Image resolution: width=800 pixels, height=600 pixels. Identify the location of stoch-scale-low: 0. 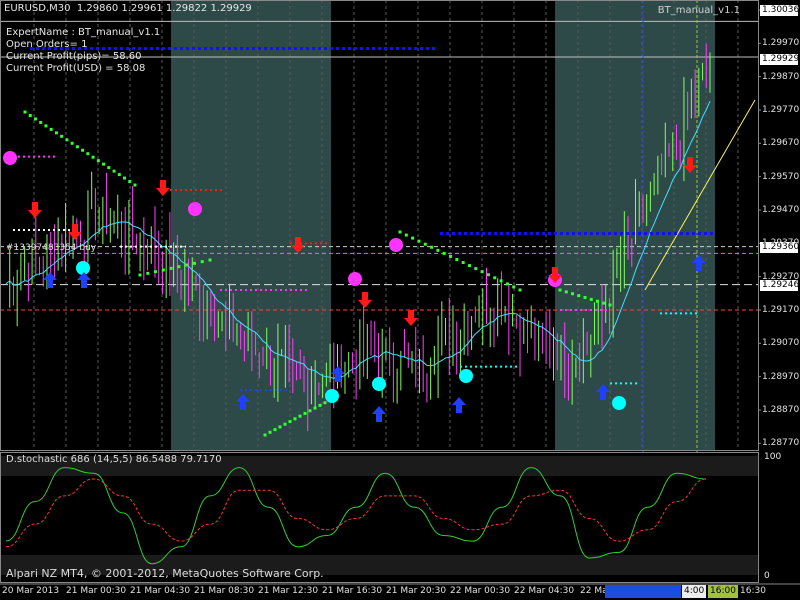
(767, 576).